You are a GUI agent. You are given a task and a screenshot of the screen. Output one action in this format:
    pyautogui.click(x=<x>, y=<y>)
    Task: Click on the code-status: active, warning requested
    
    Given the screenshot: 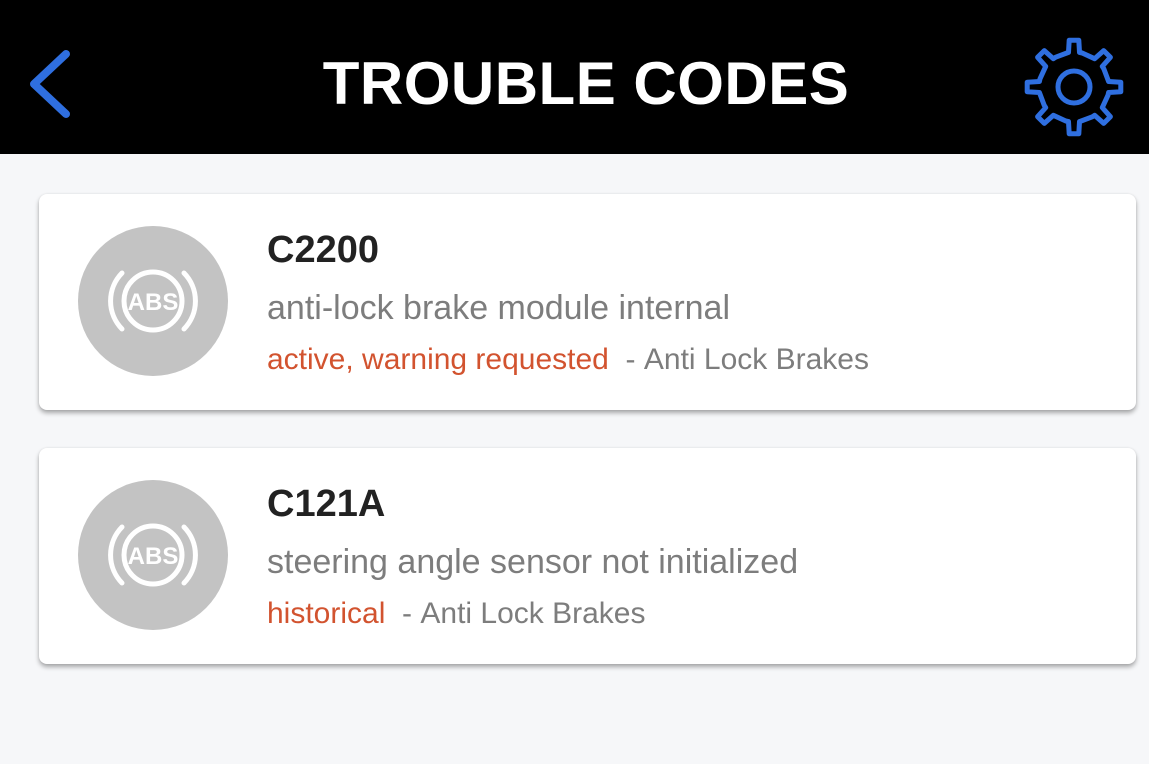 What is the action you would take?
    pyautogui.click(x=438, y=359)
    